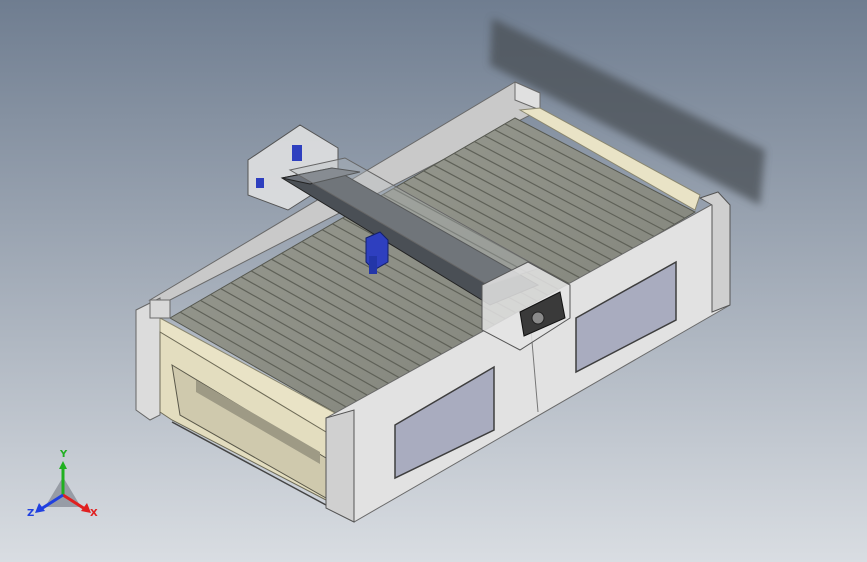 The height and width of the screenshot is (562, 867). Describe the element at coordinates (340, 466) in the screenshot. I see `front-right-post` at that location.